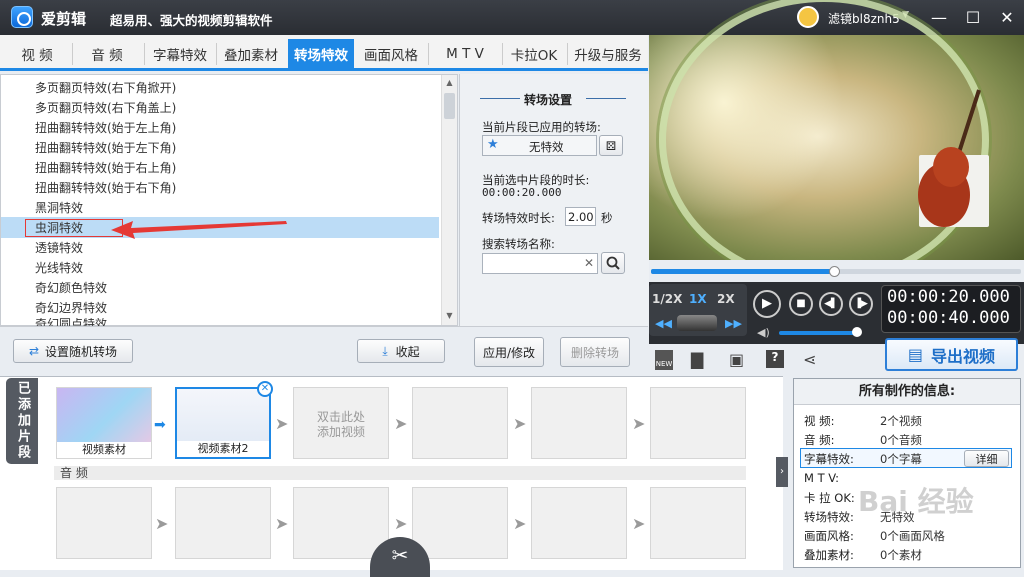 The width and height of the screenshot is (1024, 577). Describe the element at coordinates (160, 425) in the screenshot. I see `arrow-right-icon: ➡` at that location.